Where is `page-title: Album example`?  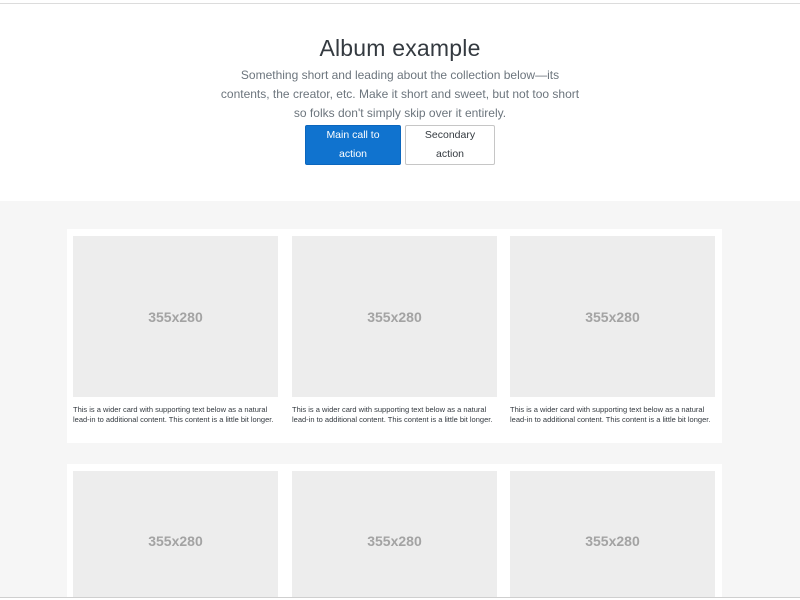 page-title: Album example is located at coordinates (400, 48).